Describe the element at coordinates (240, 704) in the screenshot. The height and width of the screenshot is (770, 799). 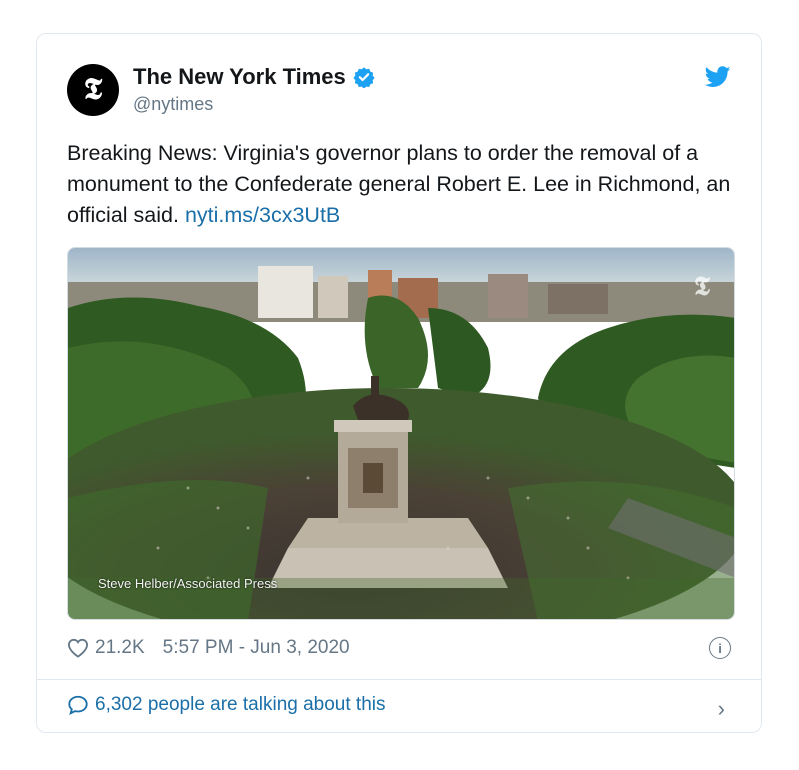
I see `conversation-label: 6,302 people are talking about this` at that location.